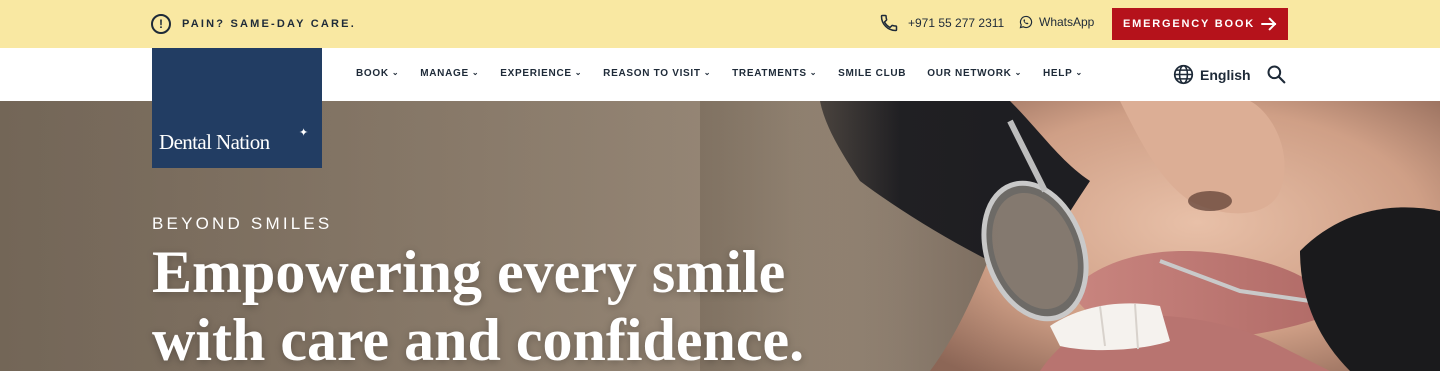  I want to click on phone-icon, so click(889, 23).